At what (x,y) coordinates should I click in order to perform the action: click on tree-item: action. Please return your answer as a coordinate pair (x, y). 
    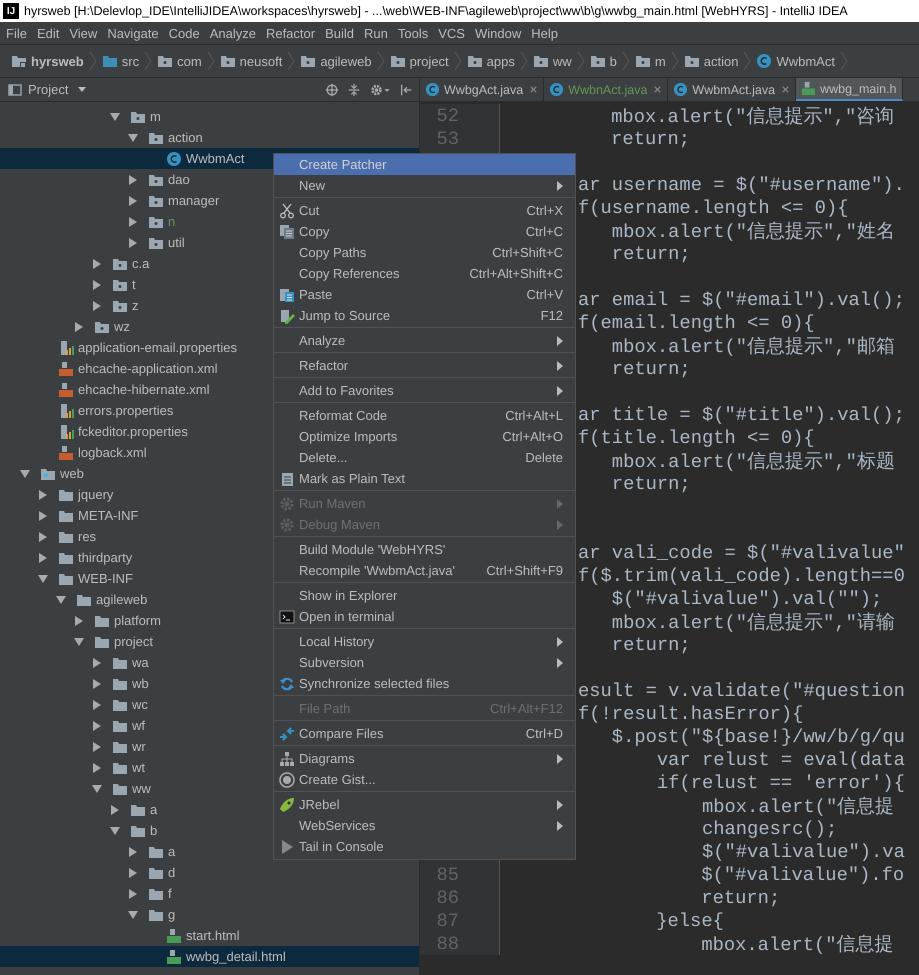
    Looking at the image, I should click on (209, 137).